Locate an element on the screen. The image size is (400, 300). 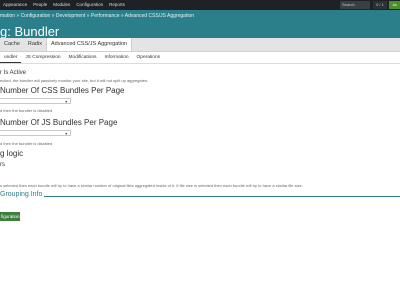
css-bundles-description: d then the bundler is disabled is located at coordinates (26, 110).